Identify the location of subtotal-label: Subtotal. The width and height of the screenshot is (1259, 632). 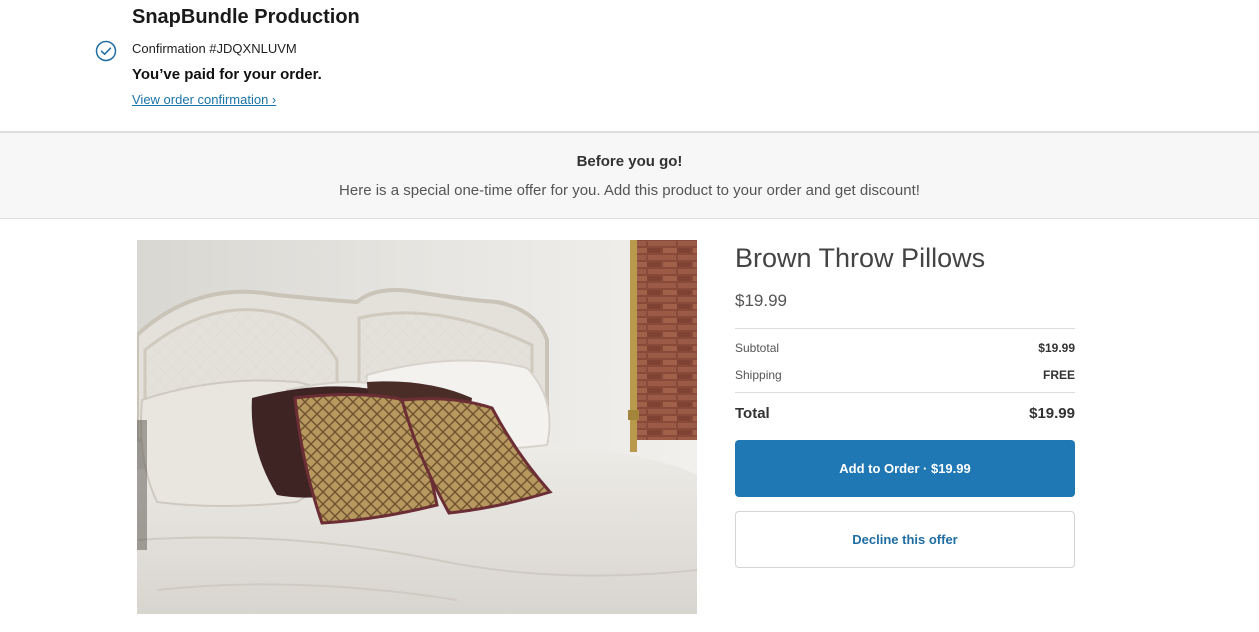
(757, 348).